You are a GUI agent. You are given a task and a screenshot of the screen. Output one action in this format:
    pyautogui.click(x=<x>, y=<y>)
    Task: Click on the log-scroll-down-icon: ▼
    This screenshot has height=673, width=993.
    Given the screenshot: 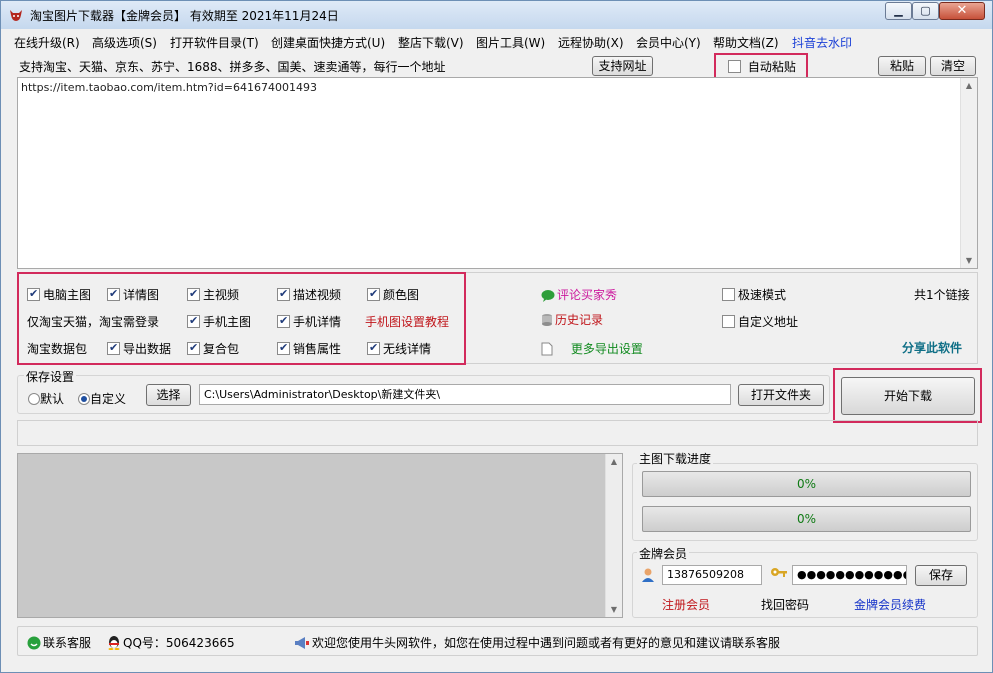 What is the action you would take?
    pyautogui.click(x=614, y=609)
    